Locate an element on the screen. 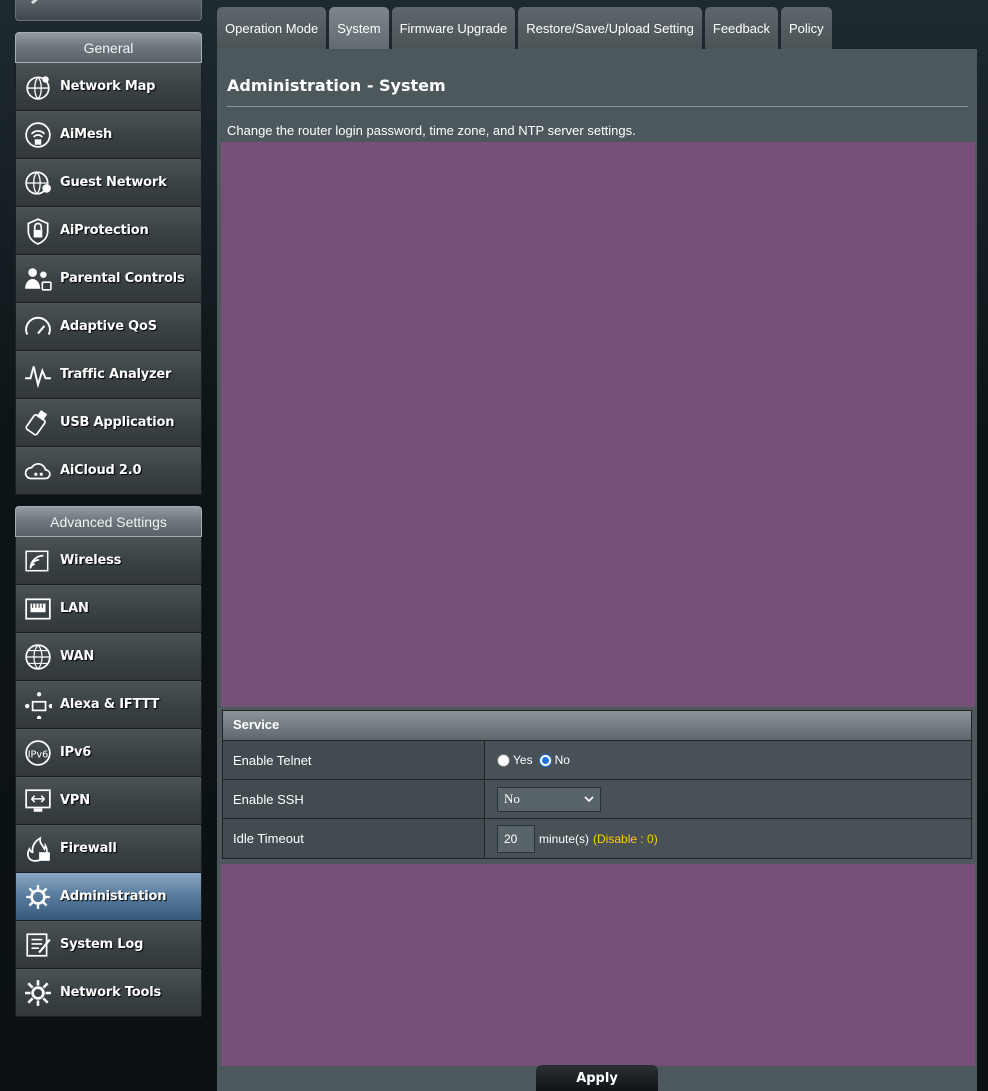 This screenshot has width=988, height=1091. sidebar-item-usb-application: USB Application is located at coordinates (108, 423).